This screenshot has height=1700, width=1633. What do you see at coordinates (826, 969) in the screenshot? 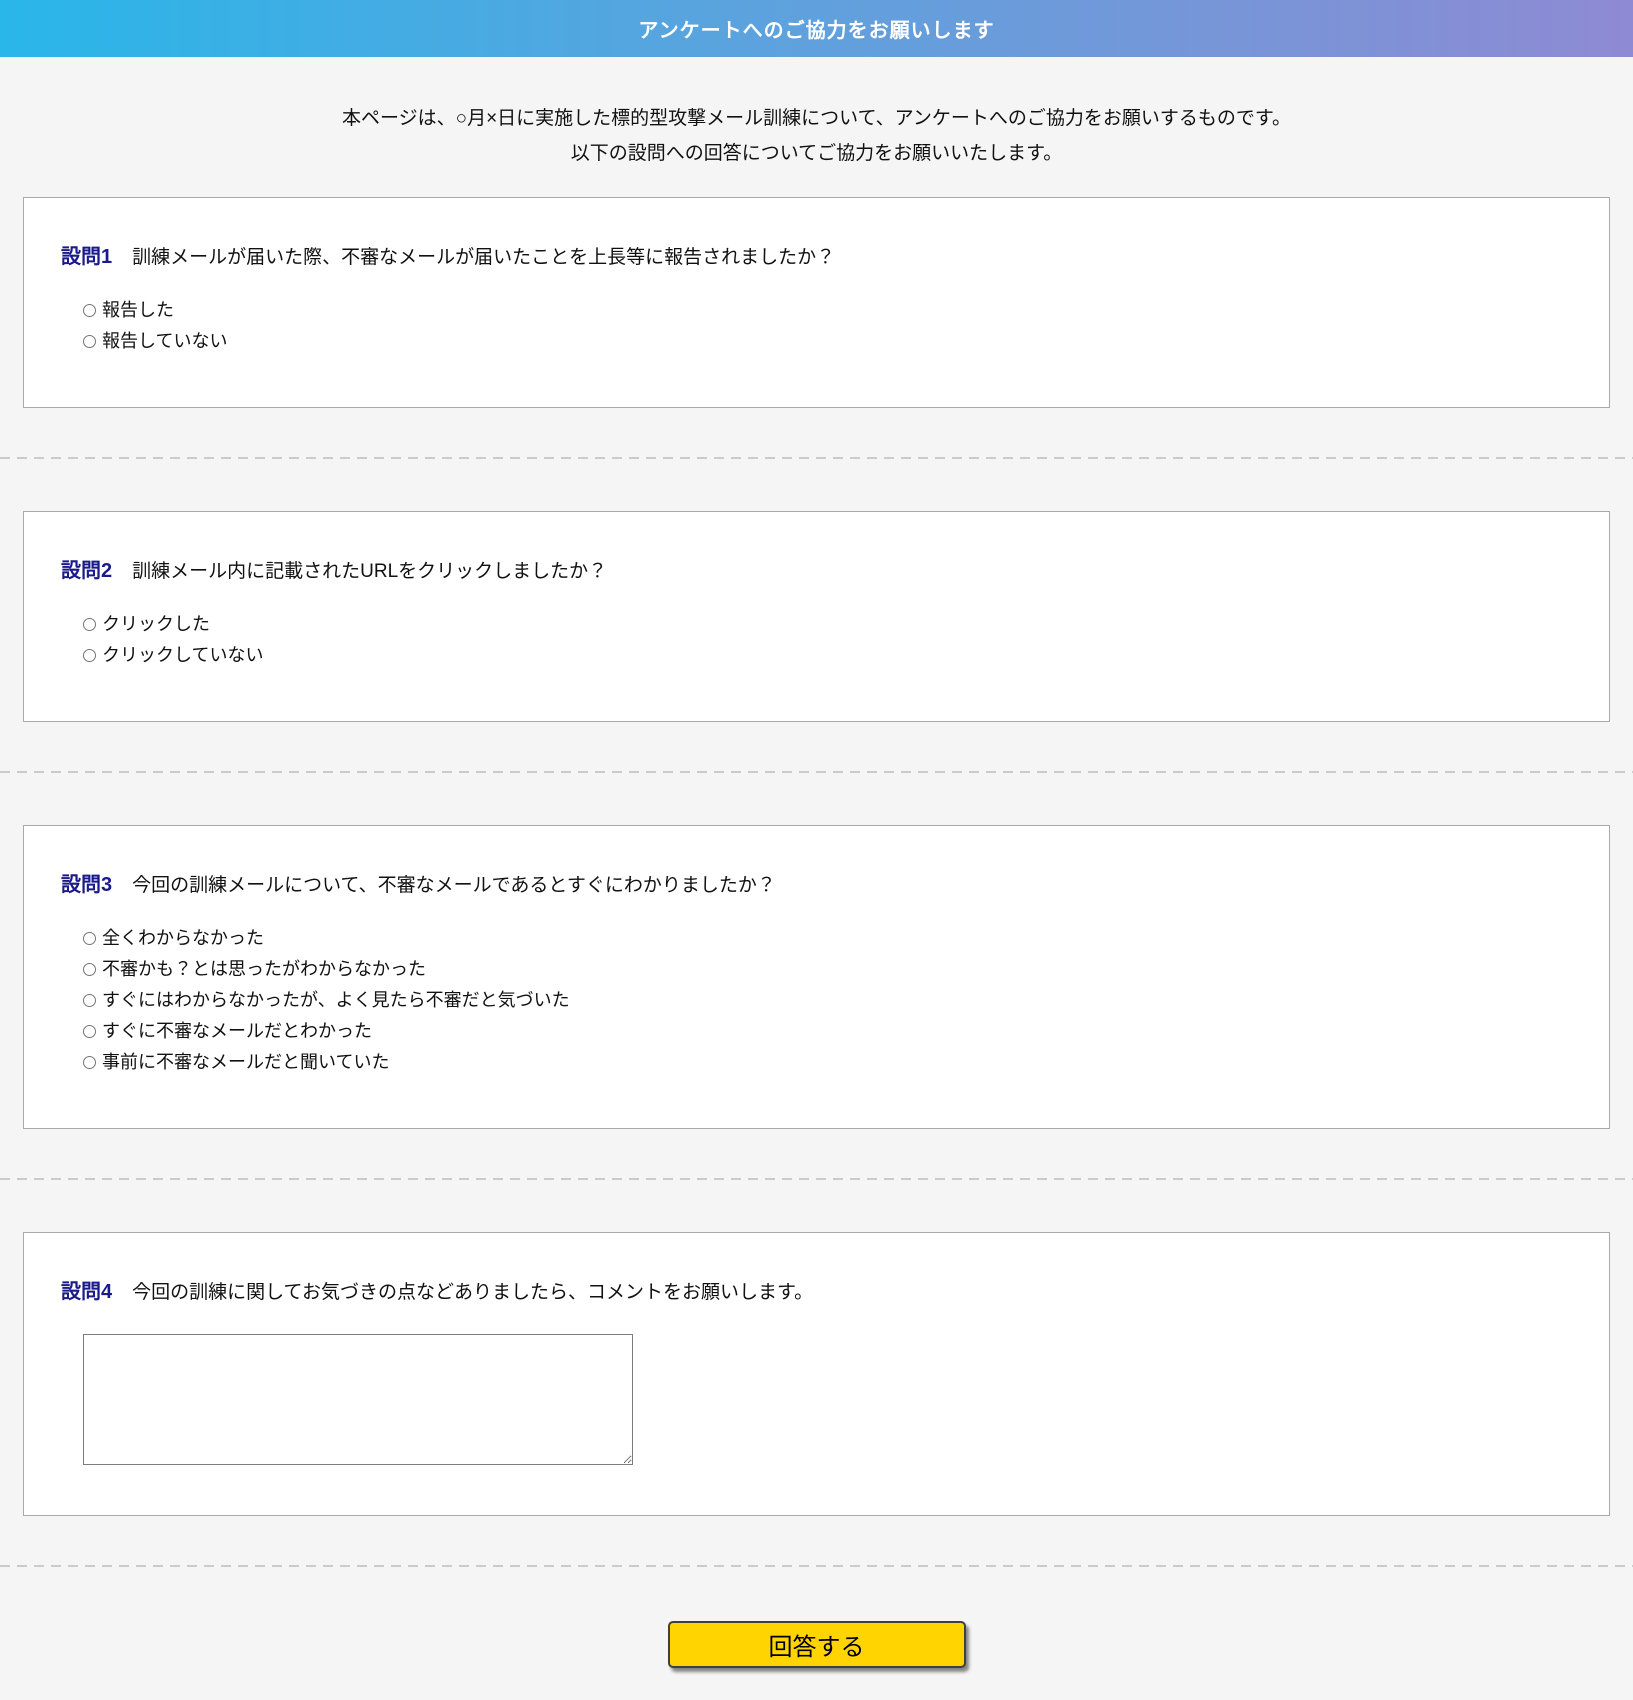
I see `option-q3-2: 不審かも？とは思ったがわからなかった` at bounding box center [826, 969].